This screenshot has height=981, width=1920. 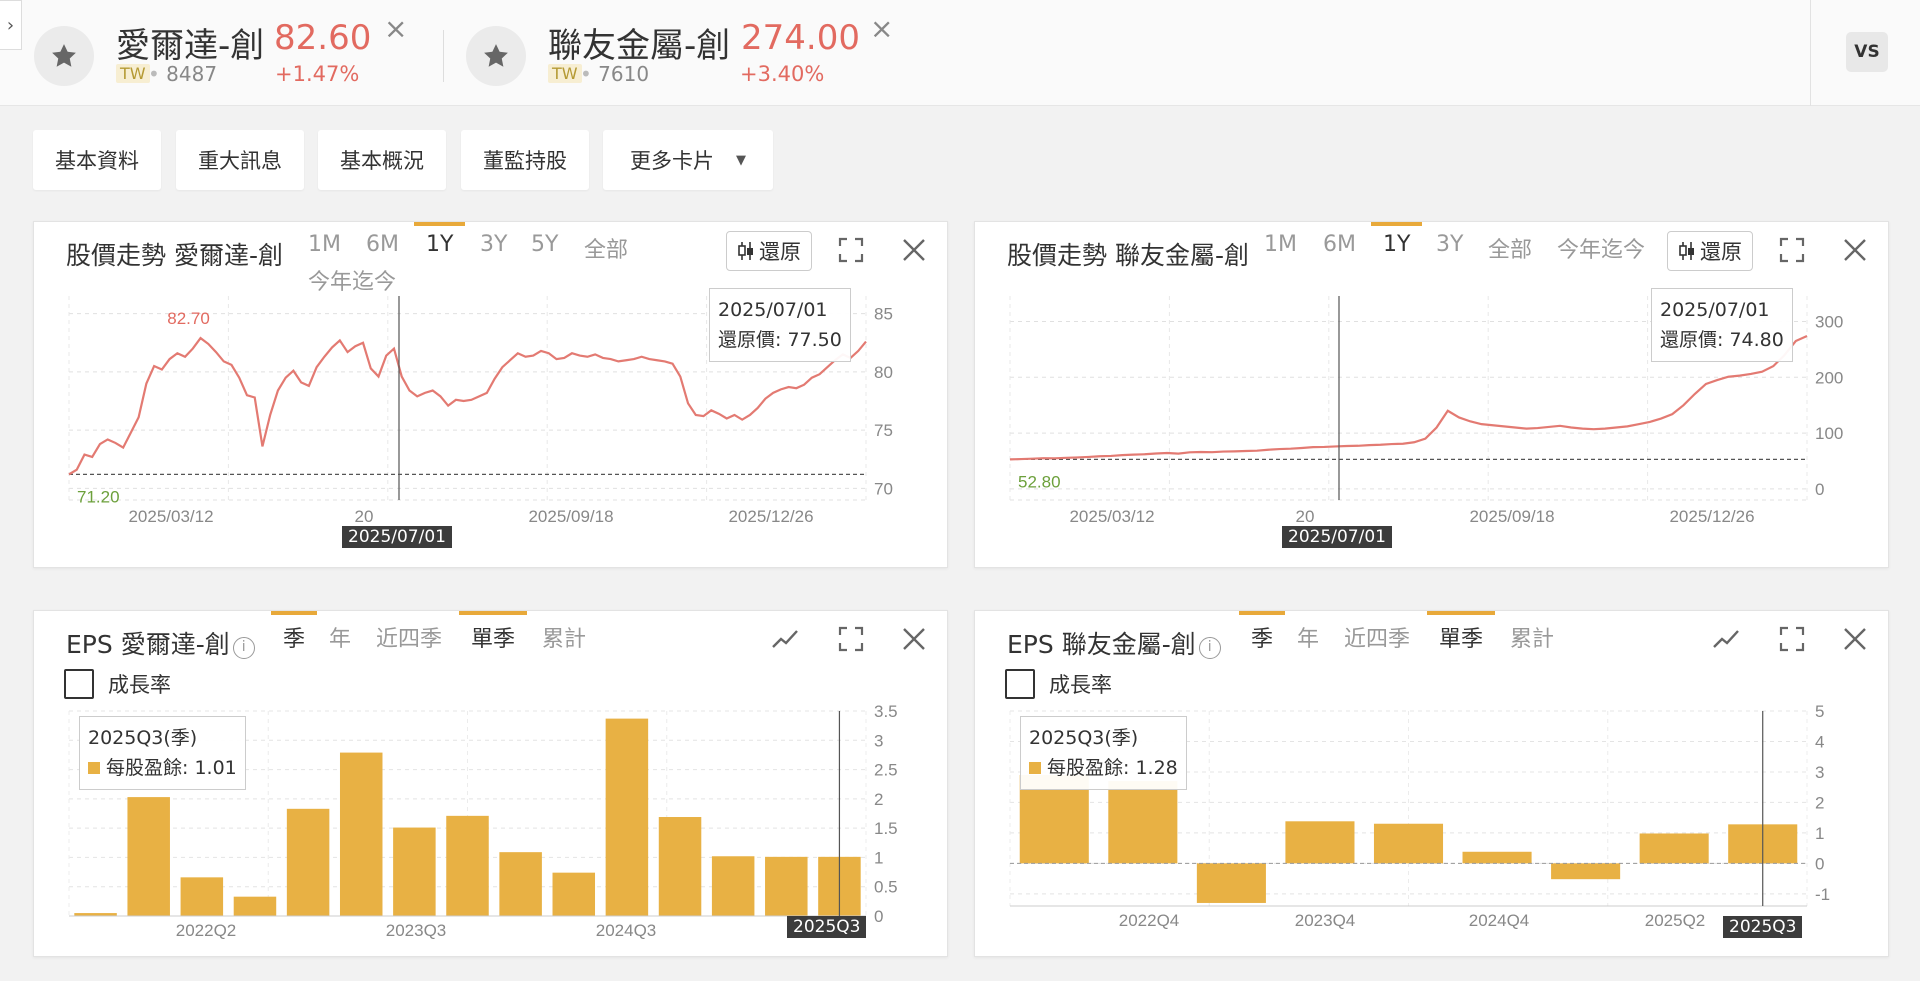 What do you see at coordinates (190, 46) in the screenshot?
I see `stock-name: 愛爾達-創` at bounding box center [190, 46].